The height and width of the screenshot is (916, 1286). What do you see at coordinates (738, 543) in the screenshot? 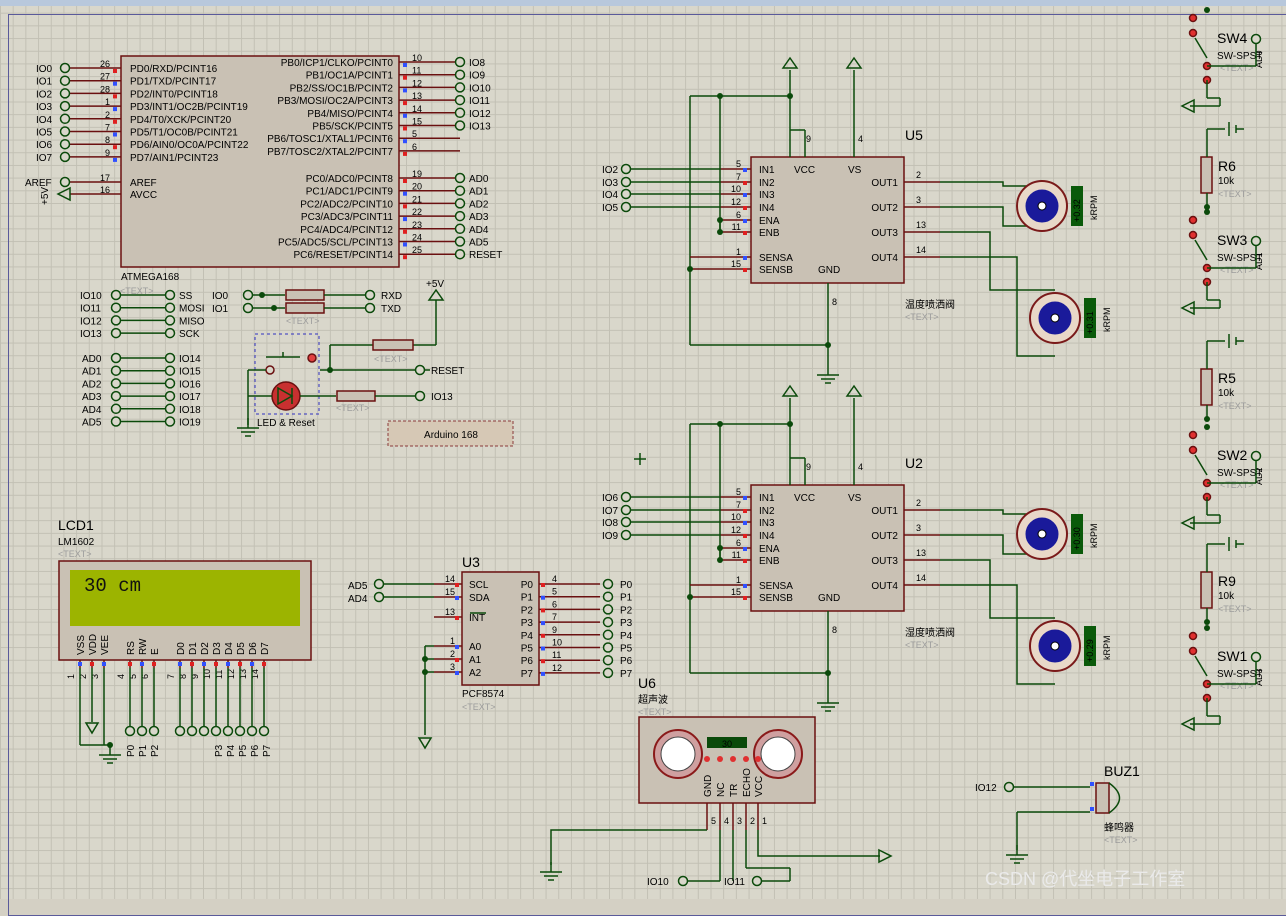
I see `pin-number: 6` at bounding box center [738, 543].